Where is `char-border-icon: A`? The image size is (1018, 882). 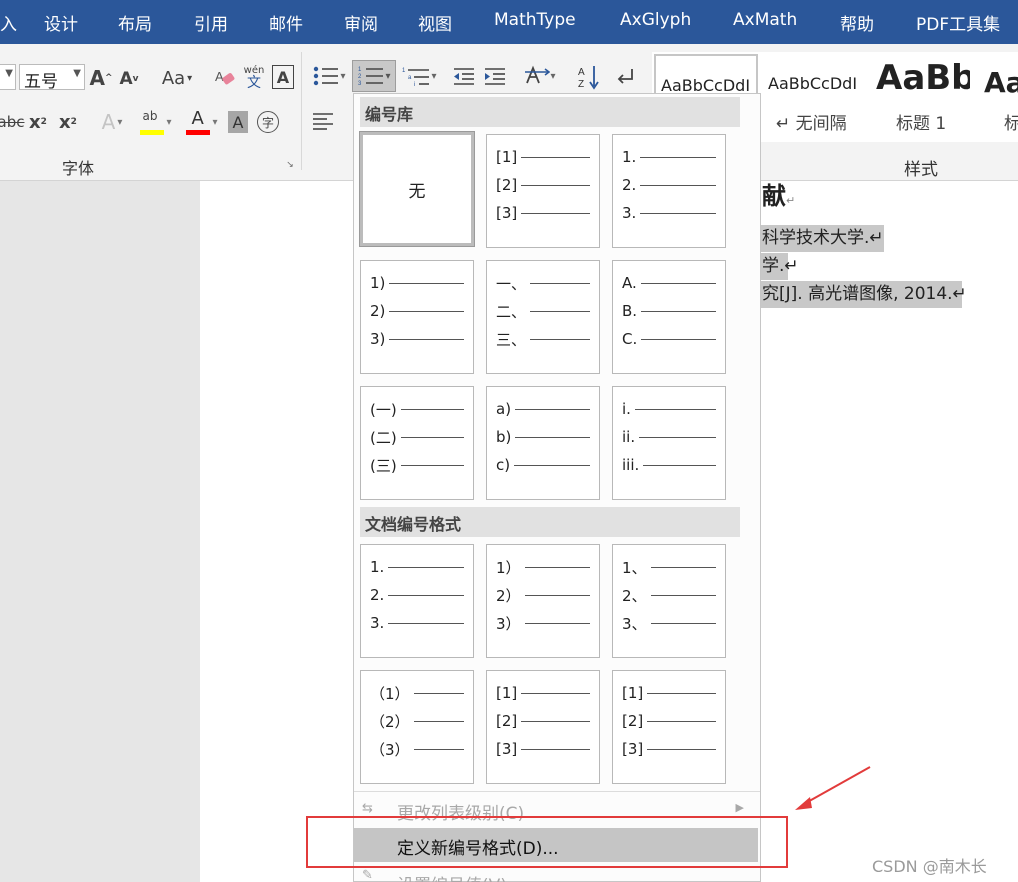
char-border-icon: A is located at coordinates (283, 77).